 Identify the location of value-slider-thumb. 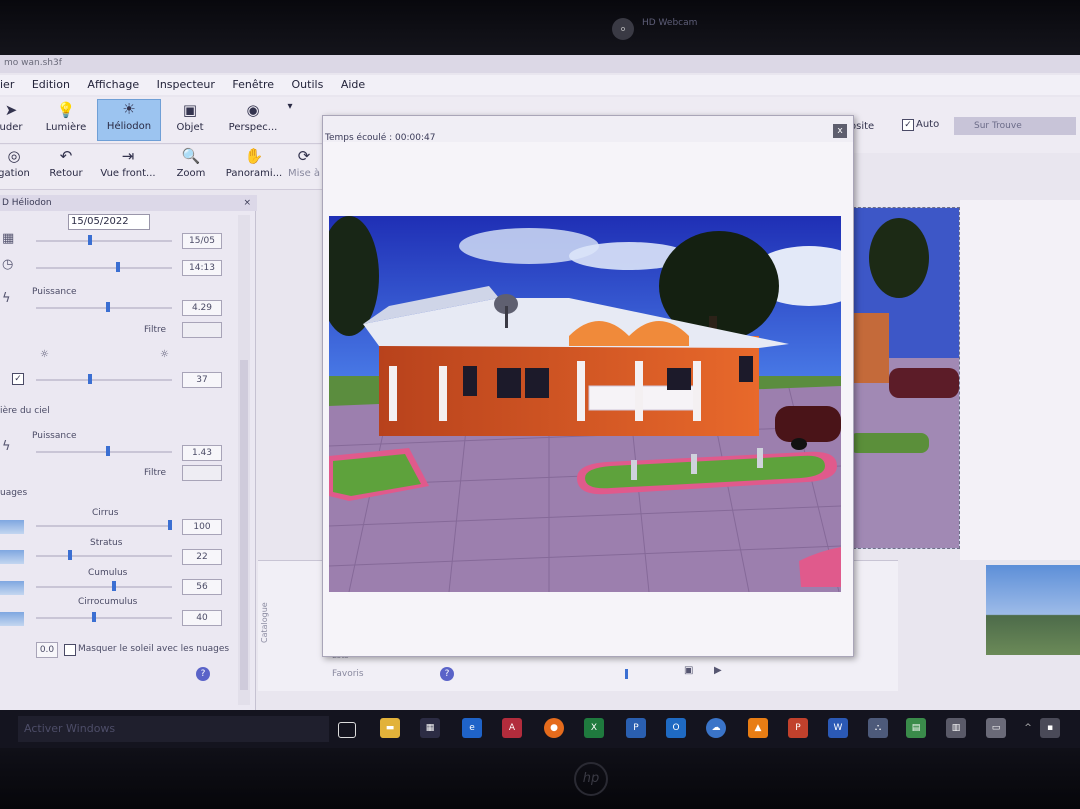
(90, 379).